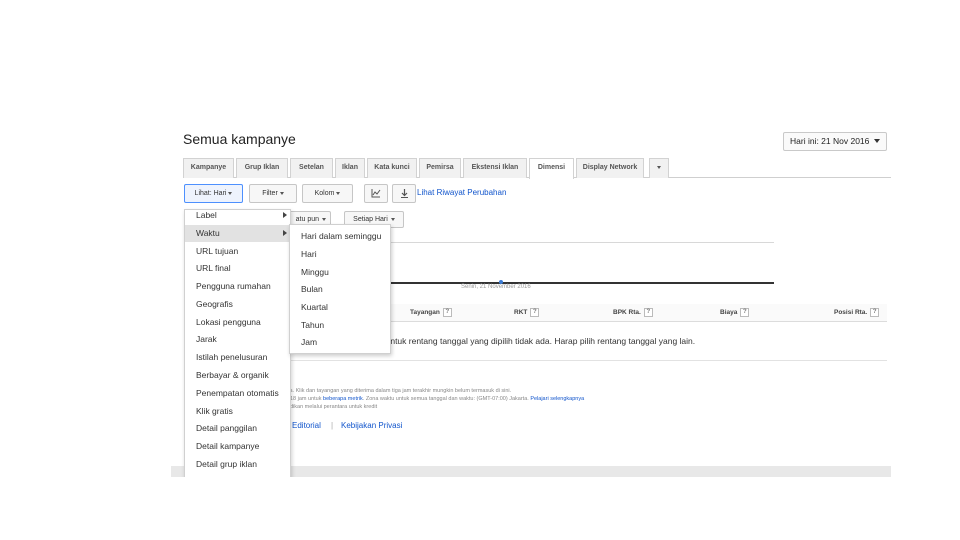 Image resolution: width=960 pixels, height=540 pixels. Describe the element at coordinates (237, 304) in the screenshot. I see `menu-item-geographic: Geografis` at that location.